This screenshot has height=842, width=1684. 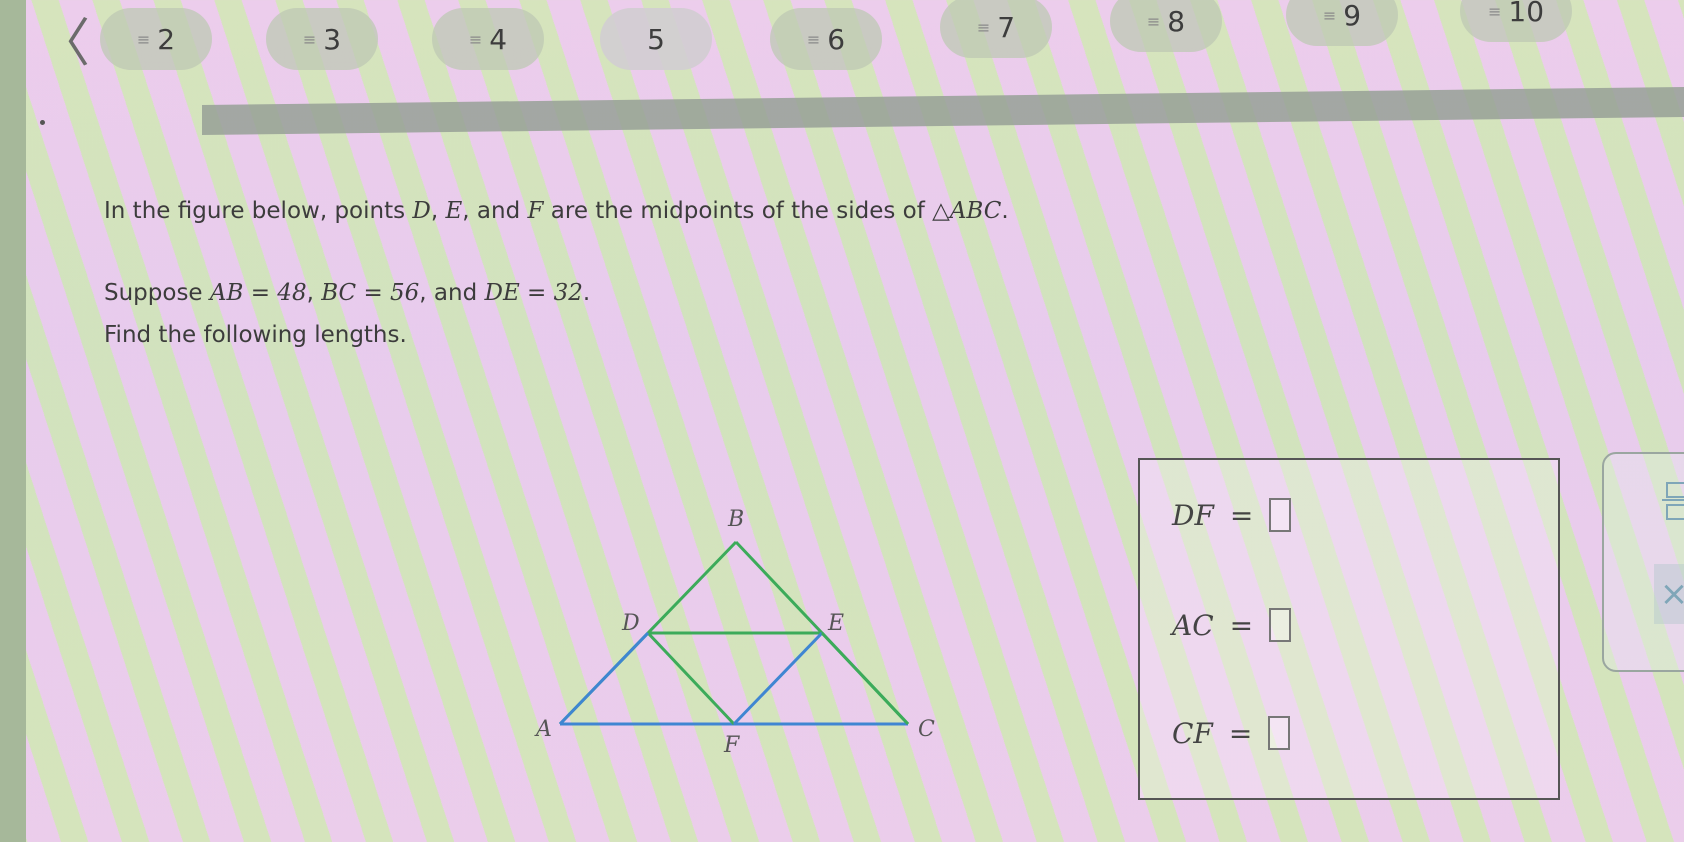 I want to click on problem-instruction: Find the following lengths., so click(x=255, y=335).